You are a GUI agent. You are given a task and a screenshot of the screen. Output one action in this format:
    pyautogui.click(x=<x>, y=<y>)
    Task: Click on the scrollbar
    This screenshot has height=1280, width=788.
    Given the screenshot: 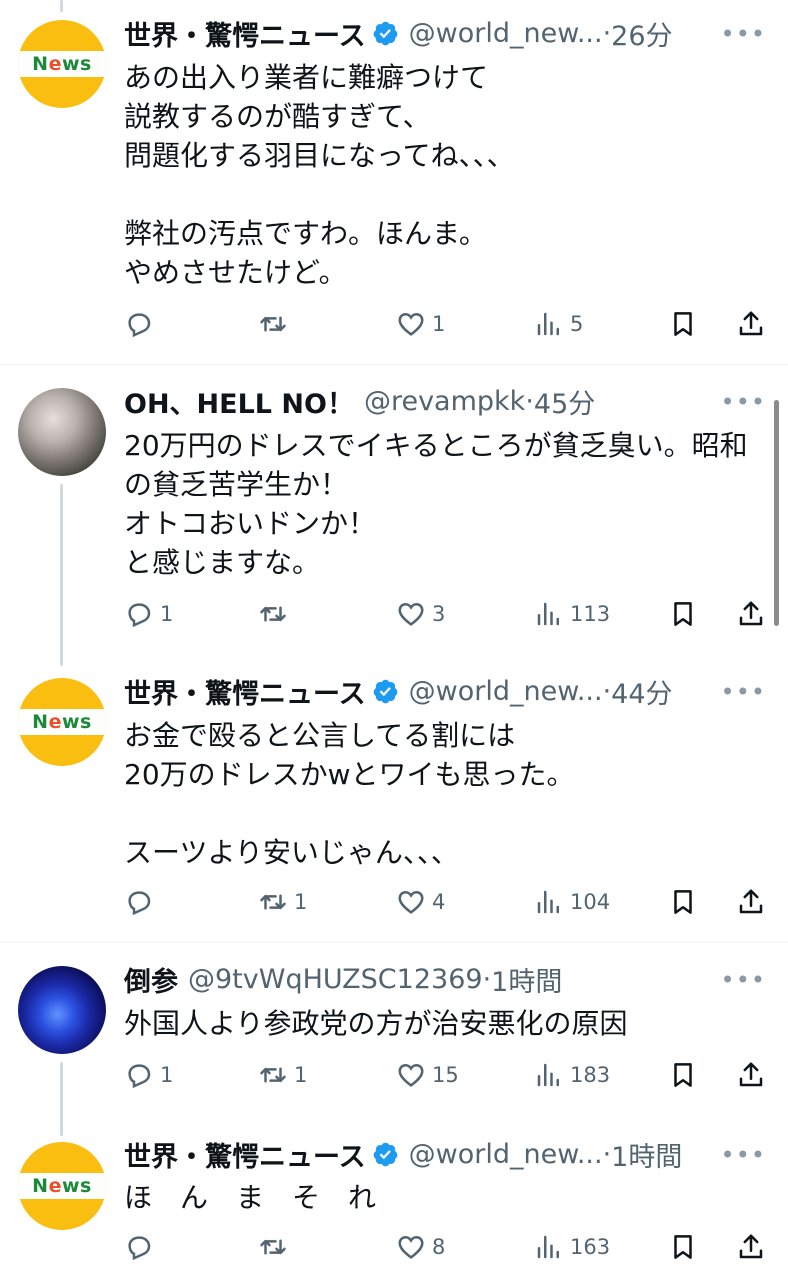 What is the action you would take?
    pyautogui.click(x=776, y=513)
    